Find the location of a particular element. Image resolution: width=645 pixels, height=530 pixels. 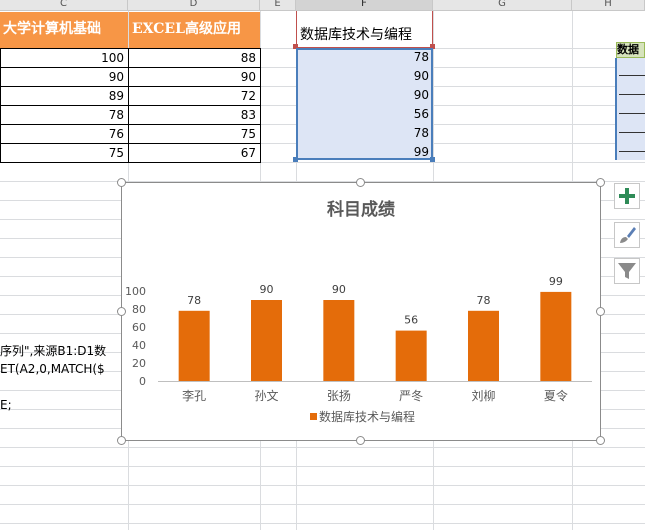

cell-f6: 78 is located at coordinates (364, 133).